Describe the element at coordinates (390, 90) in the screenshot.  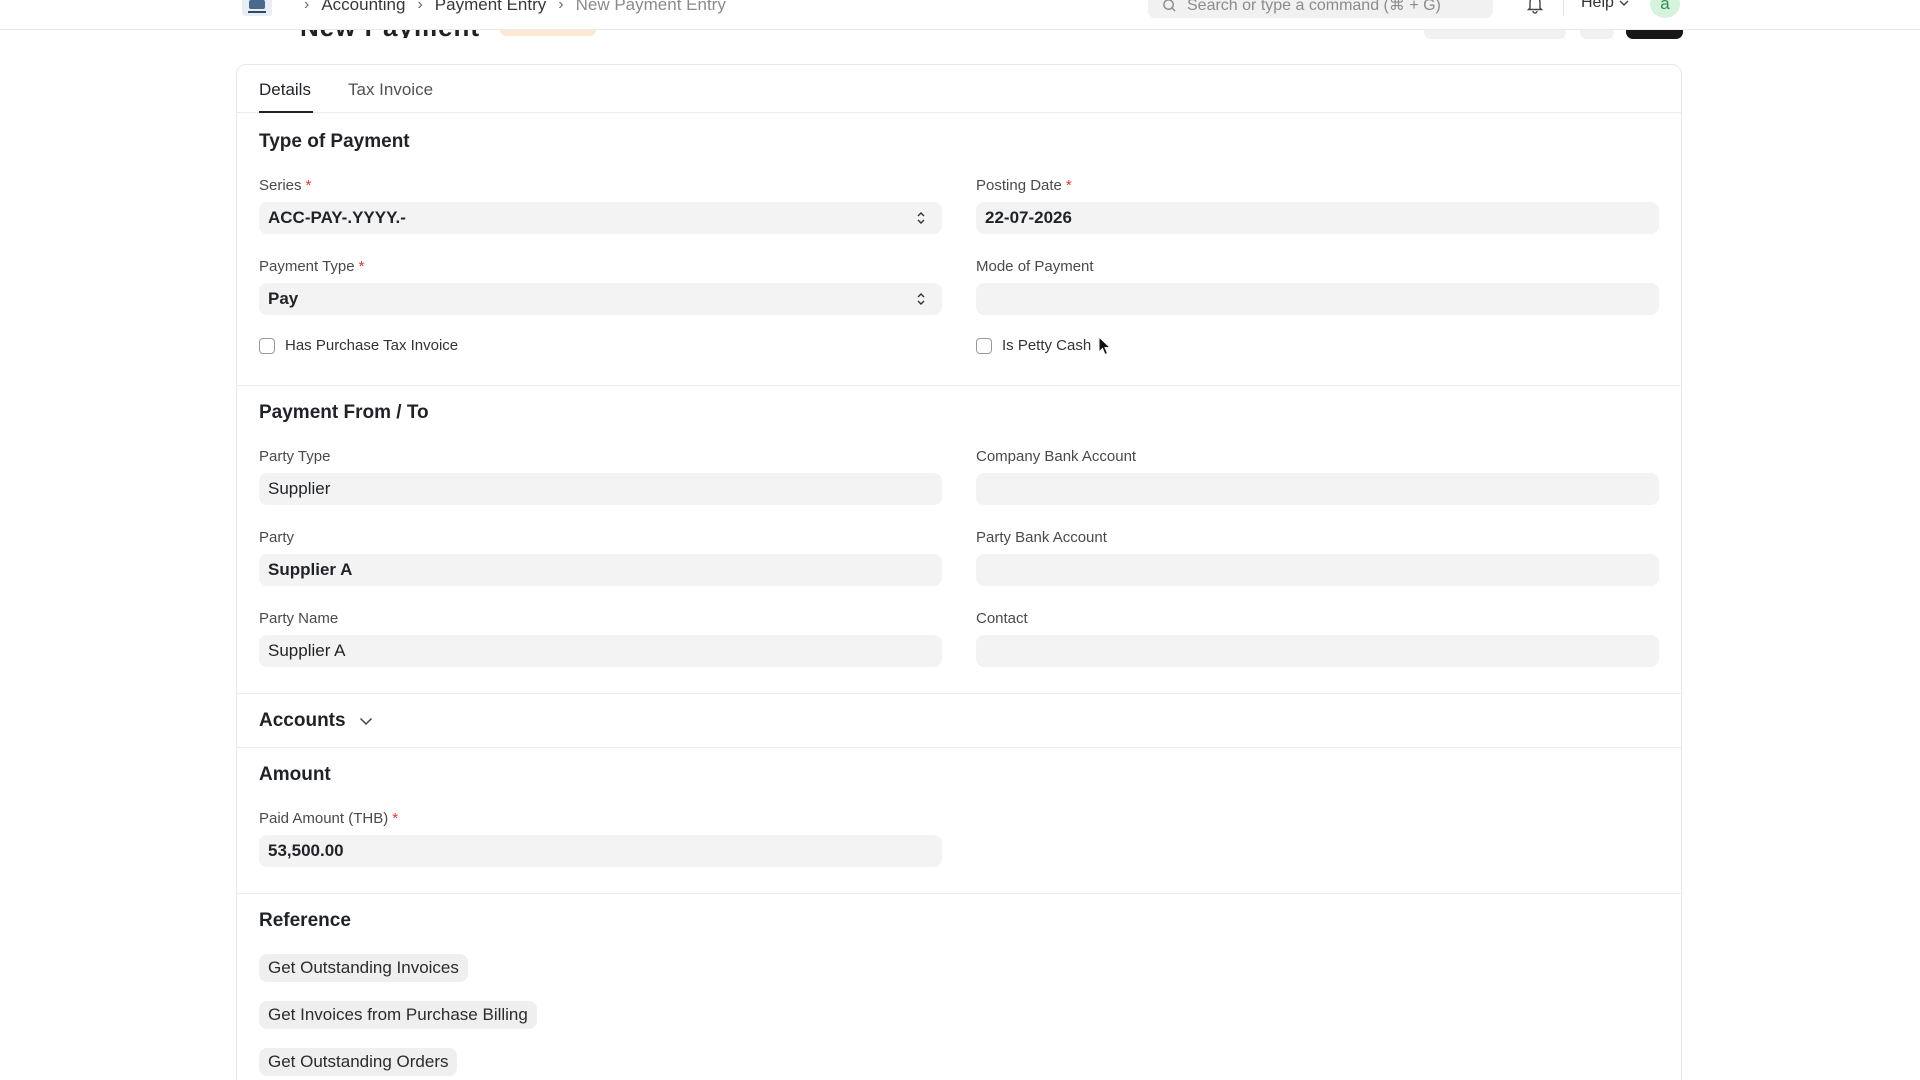
I see `tab-tax-invoice: Tax Invoice` at that location.